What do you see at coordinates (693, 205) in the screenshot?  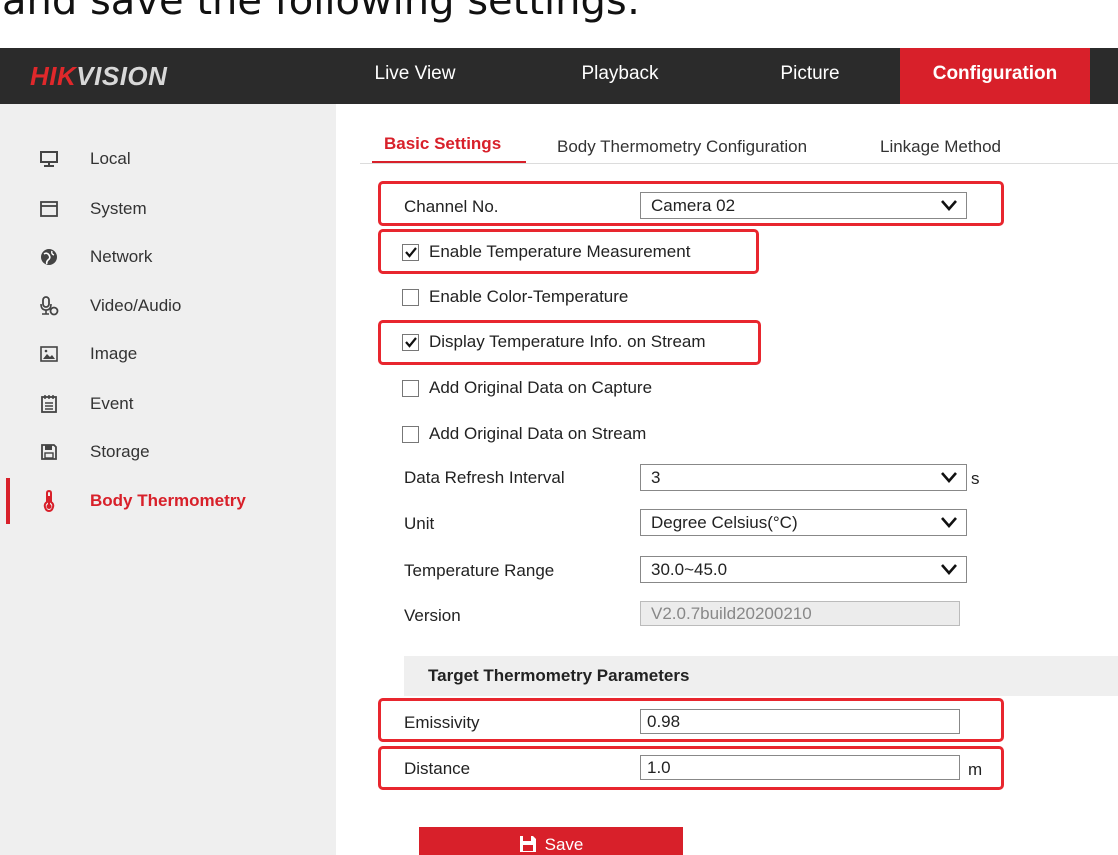 I see `channel-select-value: Camera 02` at bounding box center [693, 205].